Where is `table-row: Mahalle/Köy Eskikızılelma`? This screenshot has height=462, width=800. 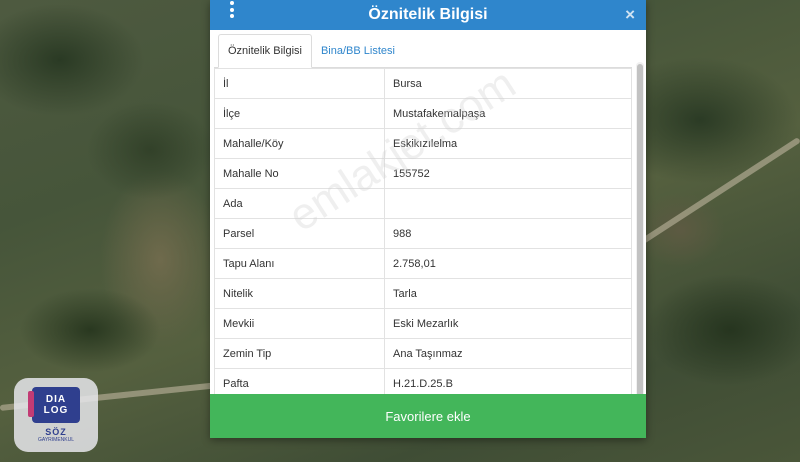 table-row: Mahalle/Köy Eskikızılelma is located at coordinates (423, 143).